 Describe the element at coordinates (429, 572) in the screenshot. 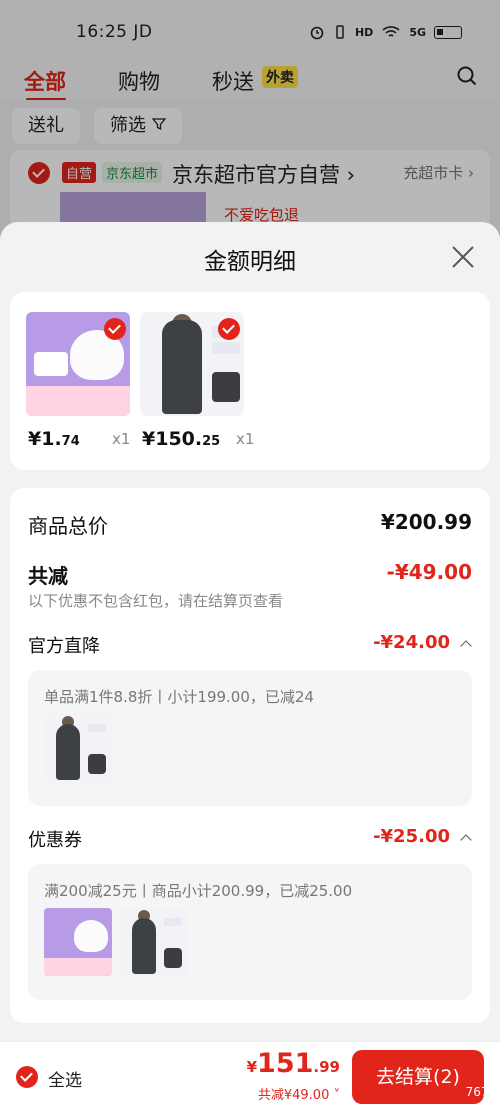

I see `total-discount-value: -¥49.00` at that location.